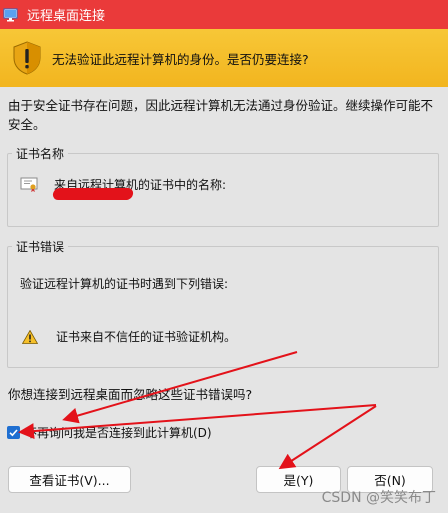 This screenshot has width=448, height=513. What do you see at coordinates (27, 58) in the screenshot?
I see `security-shield-icon` at bounding box center [27, 58].